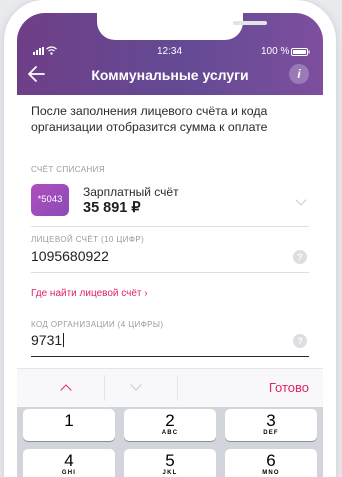 The image size is (342, 477). What do you see at coordinates (300, 257) in the screenshot?
I see `personal-account-help-icon: ?` at bounding box center [300, 257].